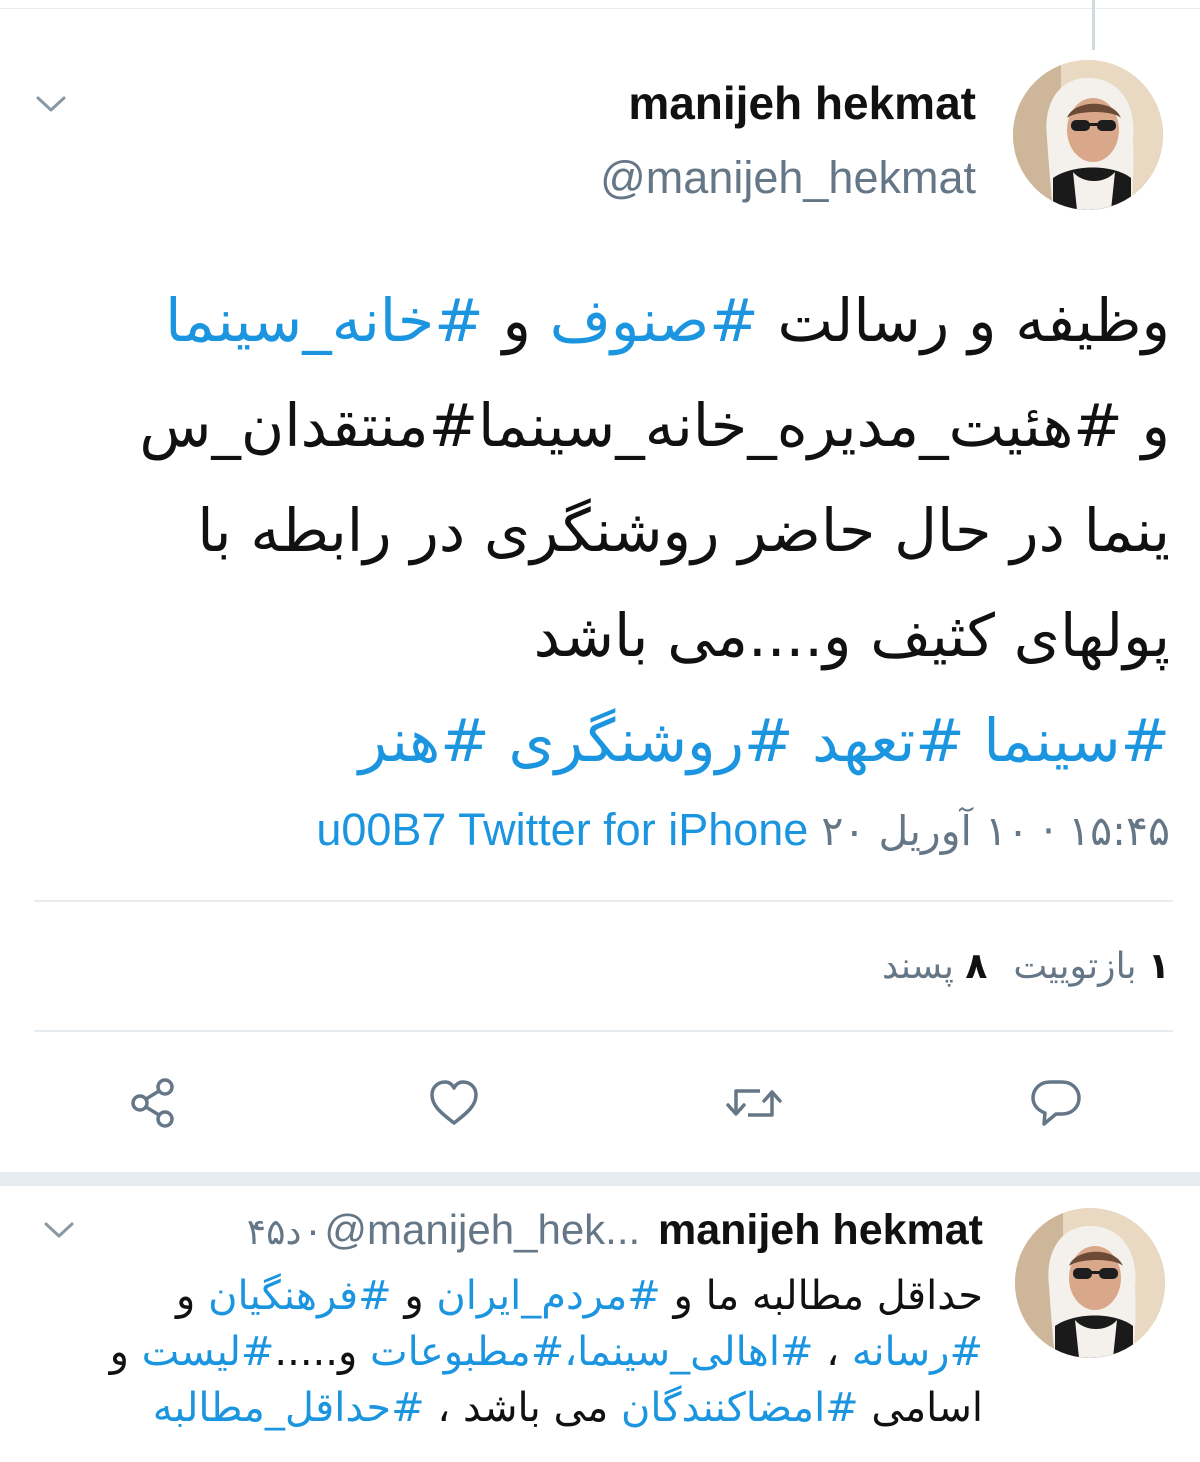 Image resolution: width=1200 pixels, height=1462 pixels. I want to click on text-segment: ینما در حال حاضر روشنگری در رابطه با, so click(683, 530).